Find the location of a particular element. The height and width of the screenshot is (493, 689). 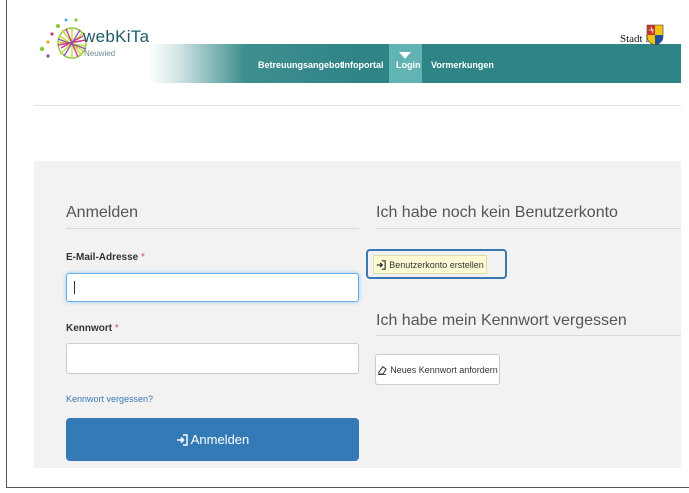

request-password-button: Neues Kennwort anfordern is located at coordinates (437, 369).